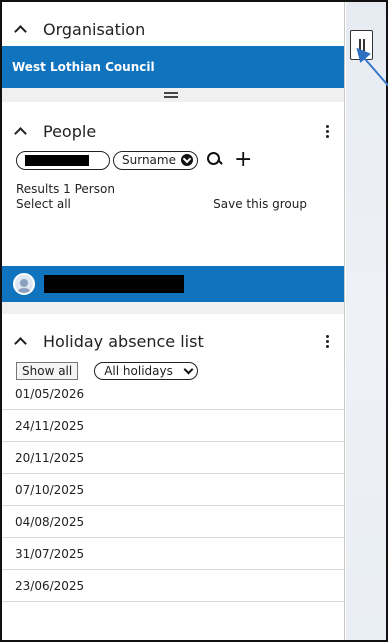 The width and height of the screenshot is (388, 642). I want to click on list-item: 07/10/2025, so click(173, 490).